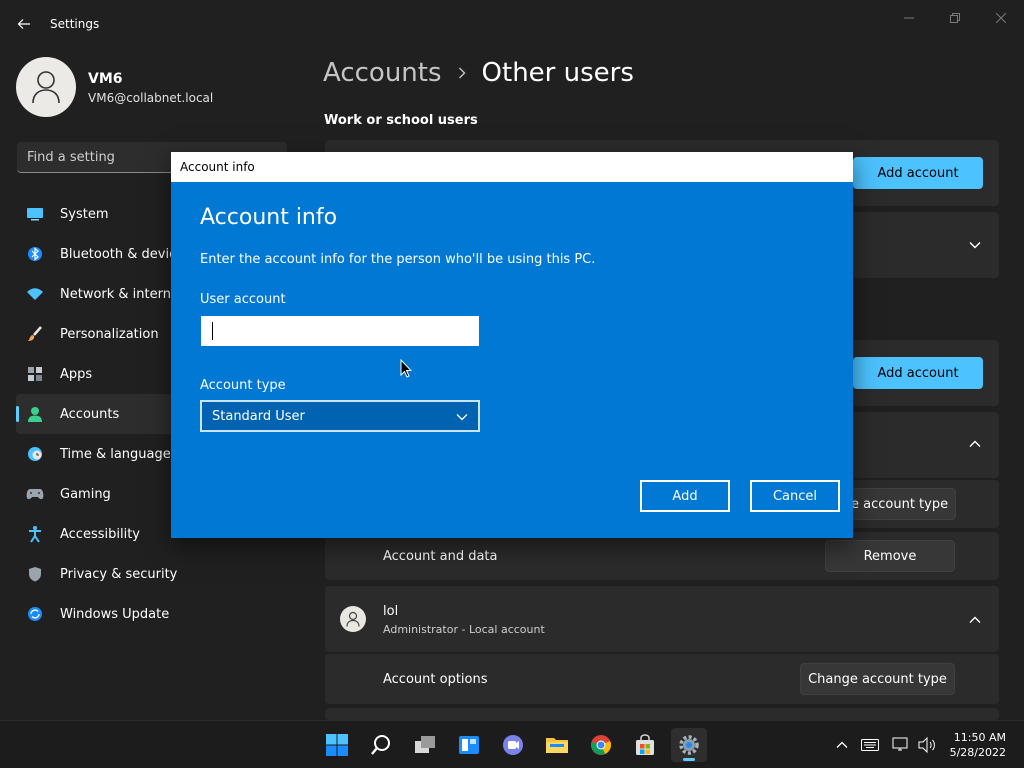 Image resolution: width=1024 pixels, height=768 pixels. Describe the element at coordinates (105, 79) in the screenshot. I see `profile-name: VM6` at that location.